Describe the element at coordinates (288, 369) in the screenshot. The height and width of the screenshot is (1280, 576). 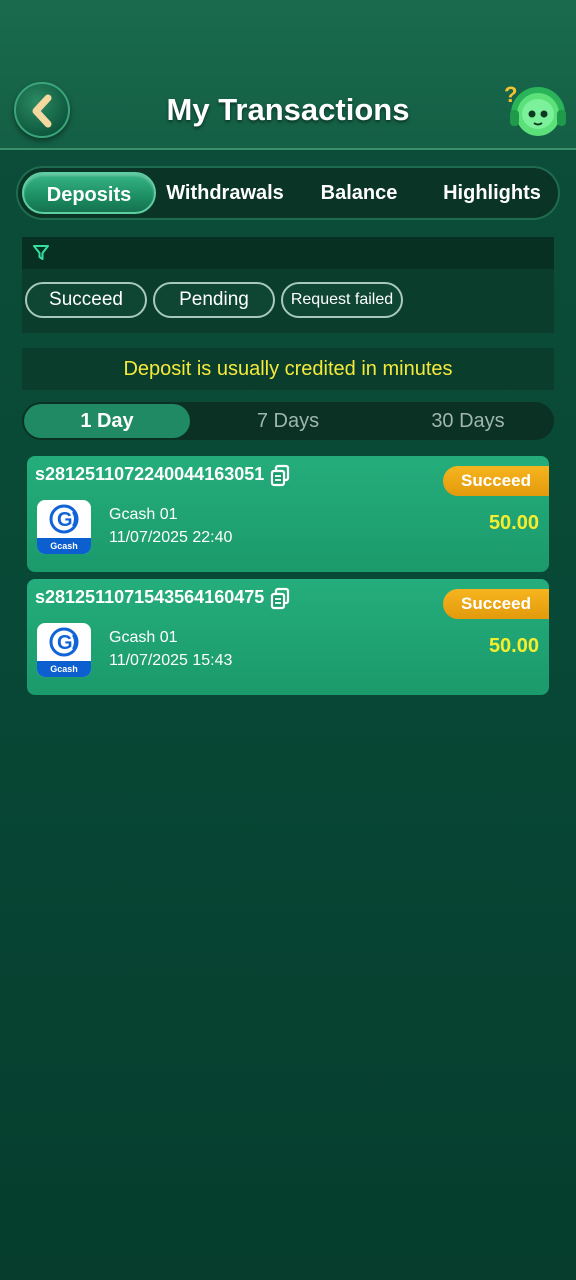
I see `deposit-notice: Deposit is usually credited in minutes` at that location.